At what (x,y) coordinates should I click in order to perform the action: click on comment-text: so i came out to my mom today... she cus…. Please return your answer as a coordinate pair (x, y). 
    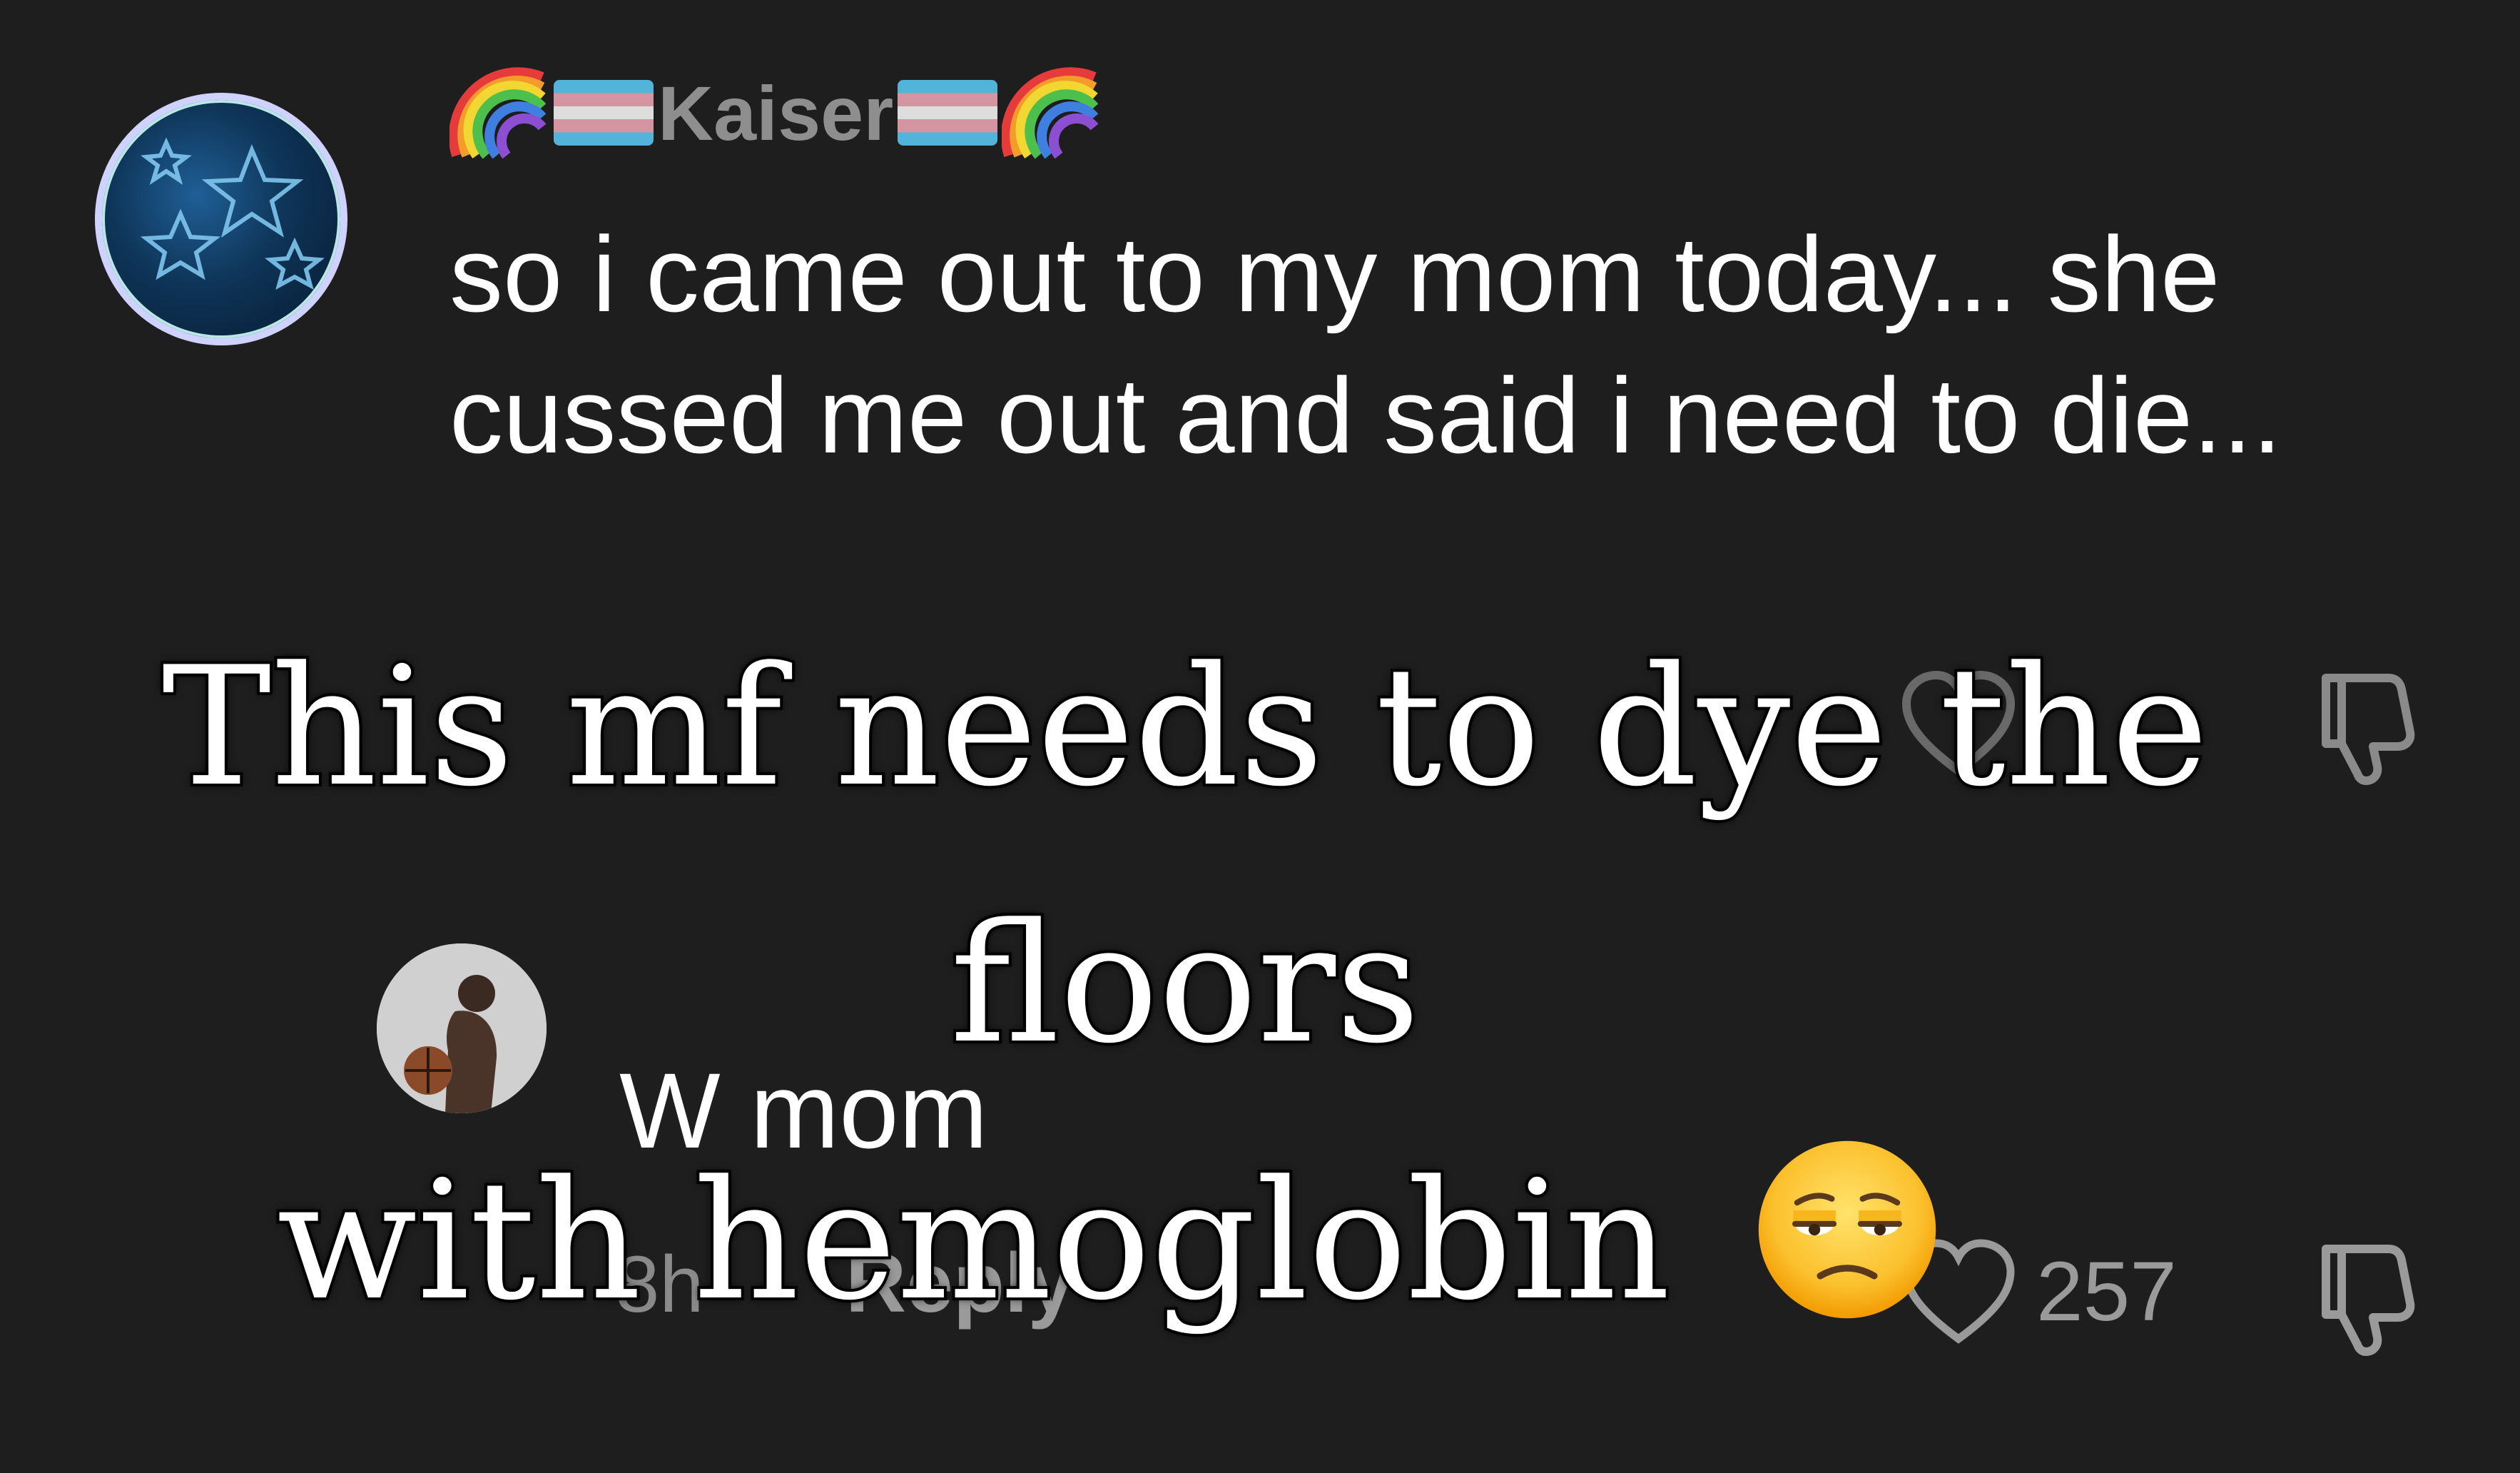
    Looking at the image, I should click on (1365, 345).